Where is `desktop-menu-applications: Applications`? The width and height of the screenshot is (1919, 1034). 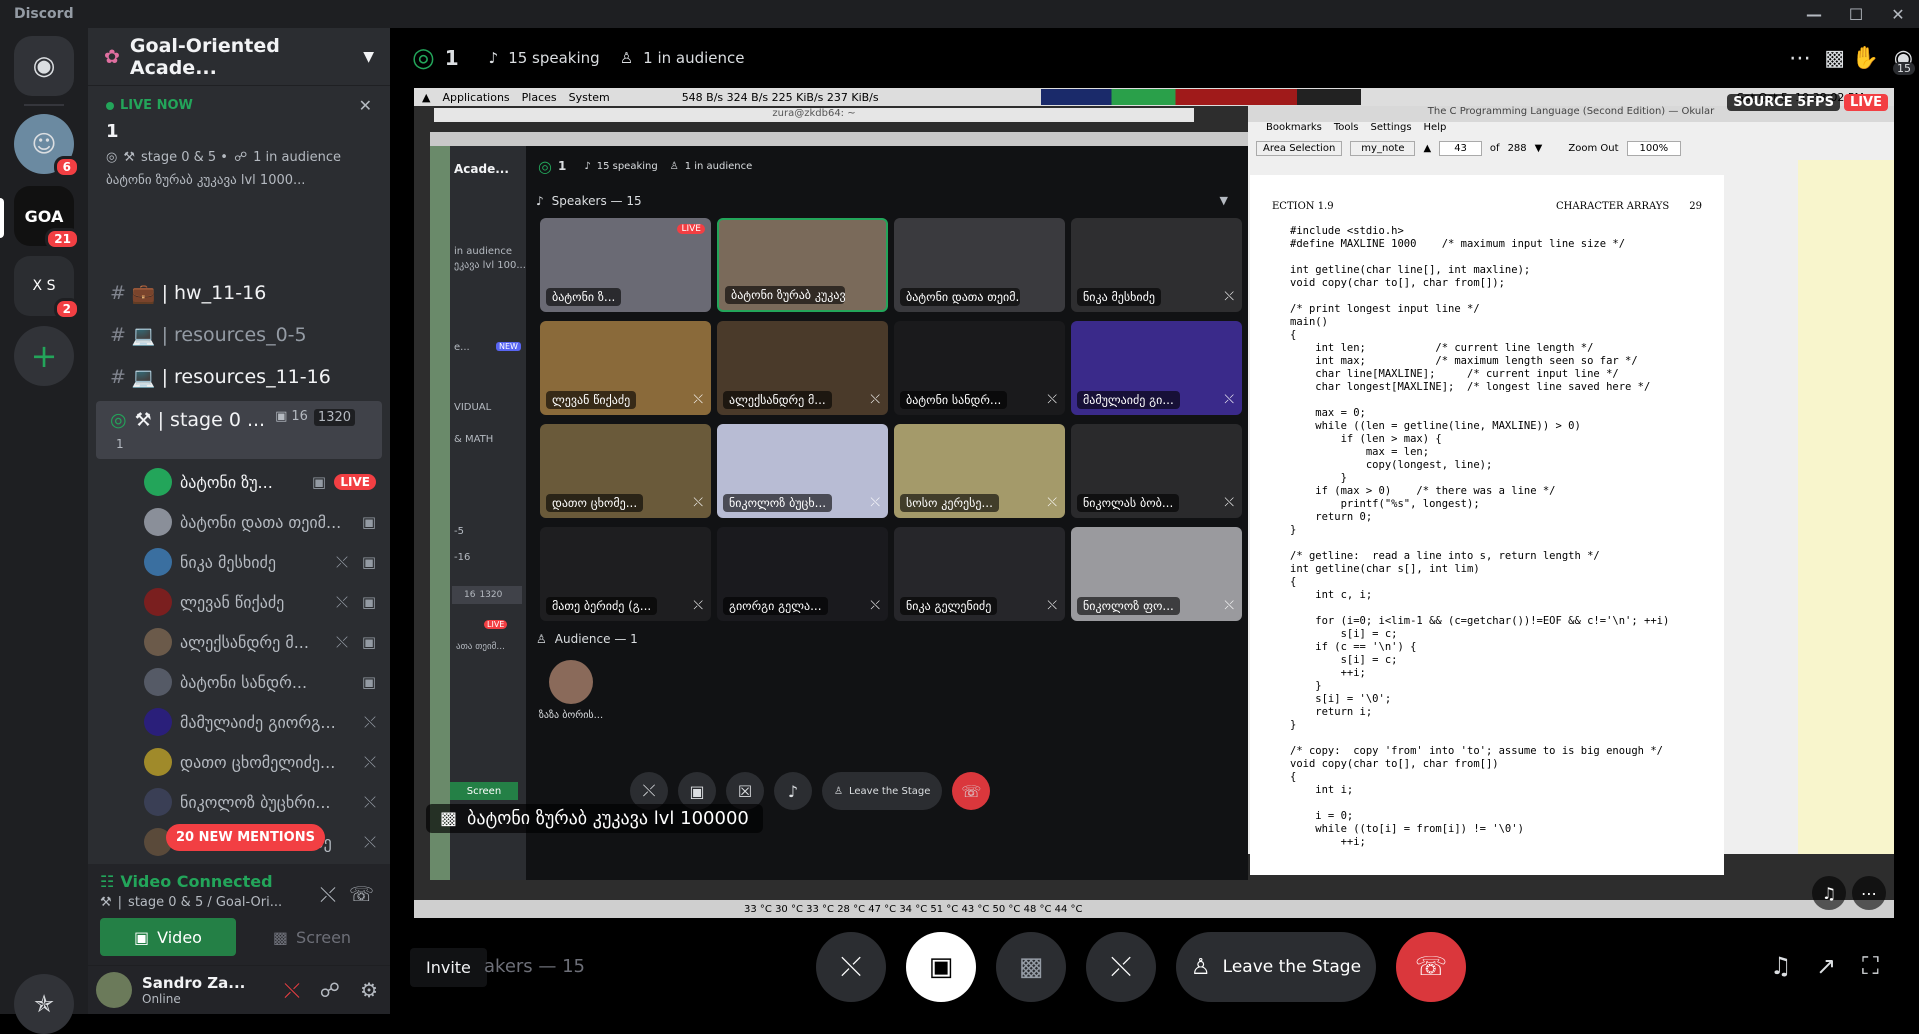
desktop-menu-applications: Applications is located at coordinates (476, 97).